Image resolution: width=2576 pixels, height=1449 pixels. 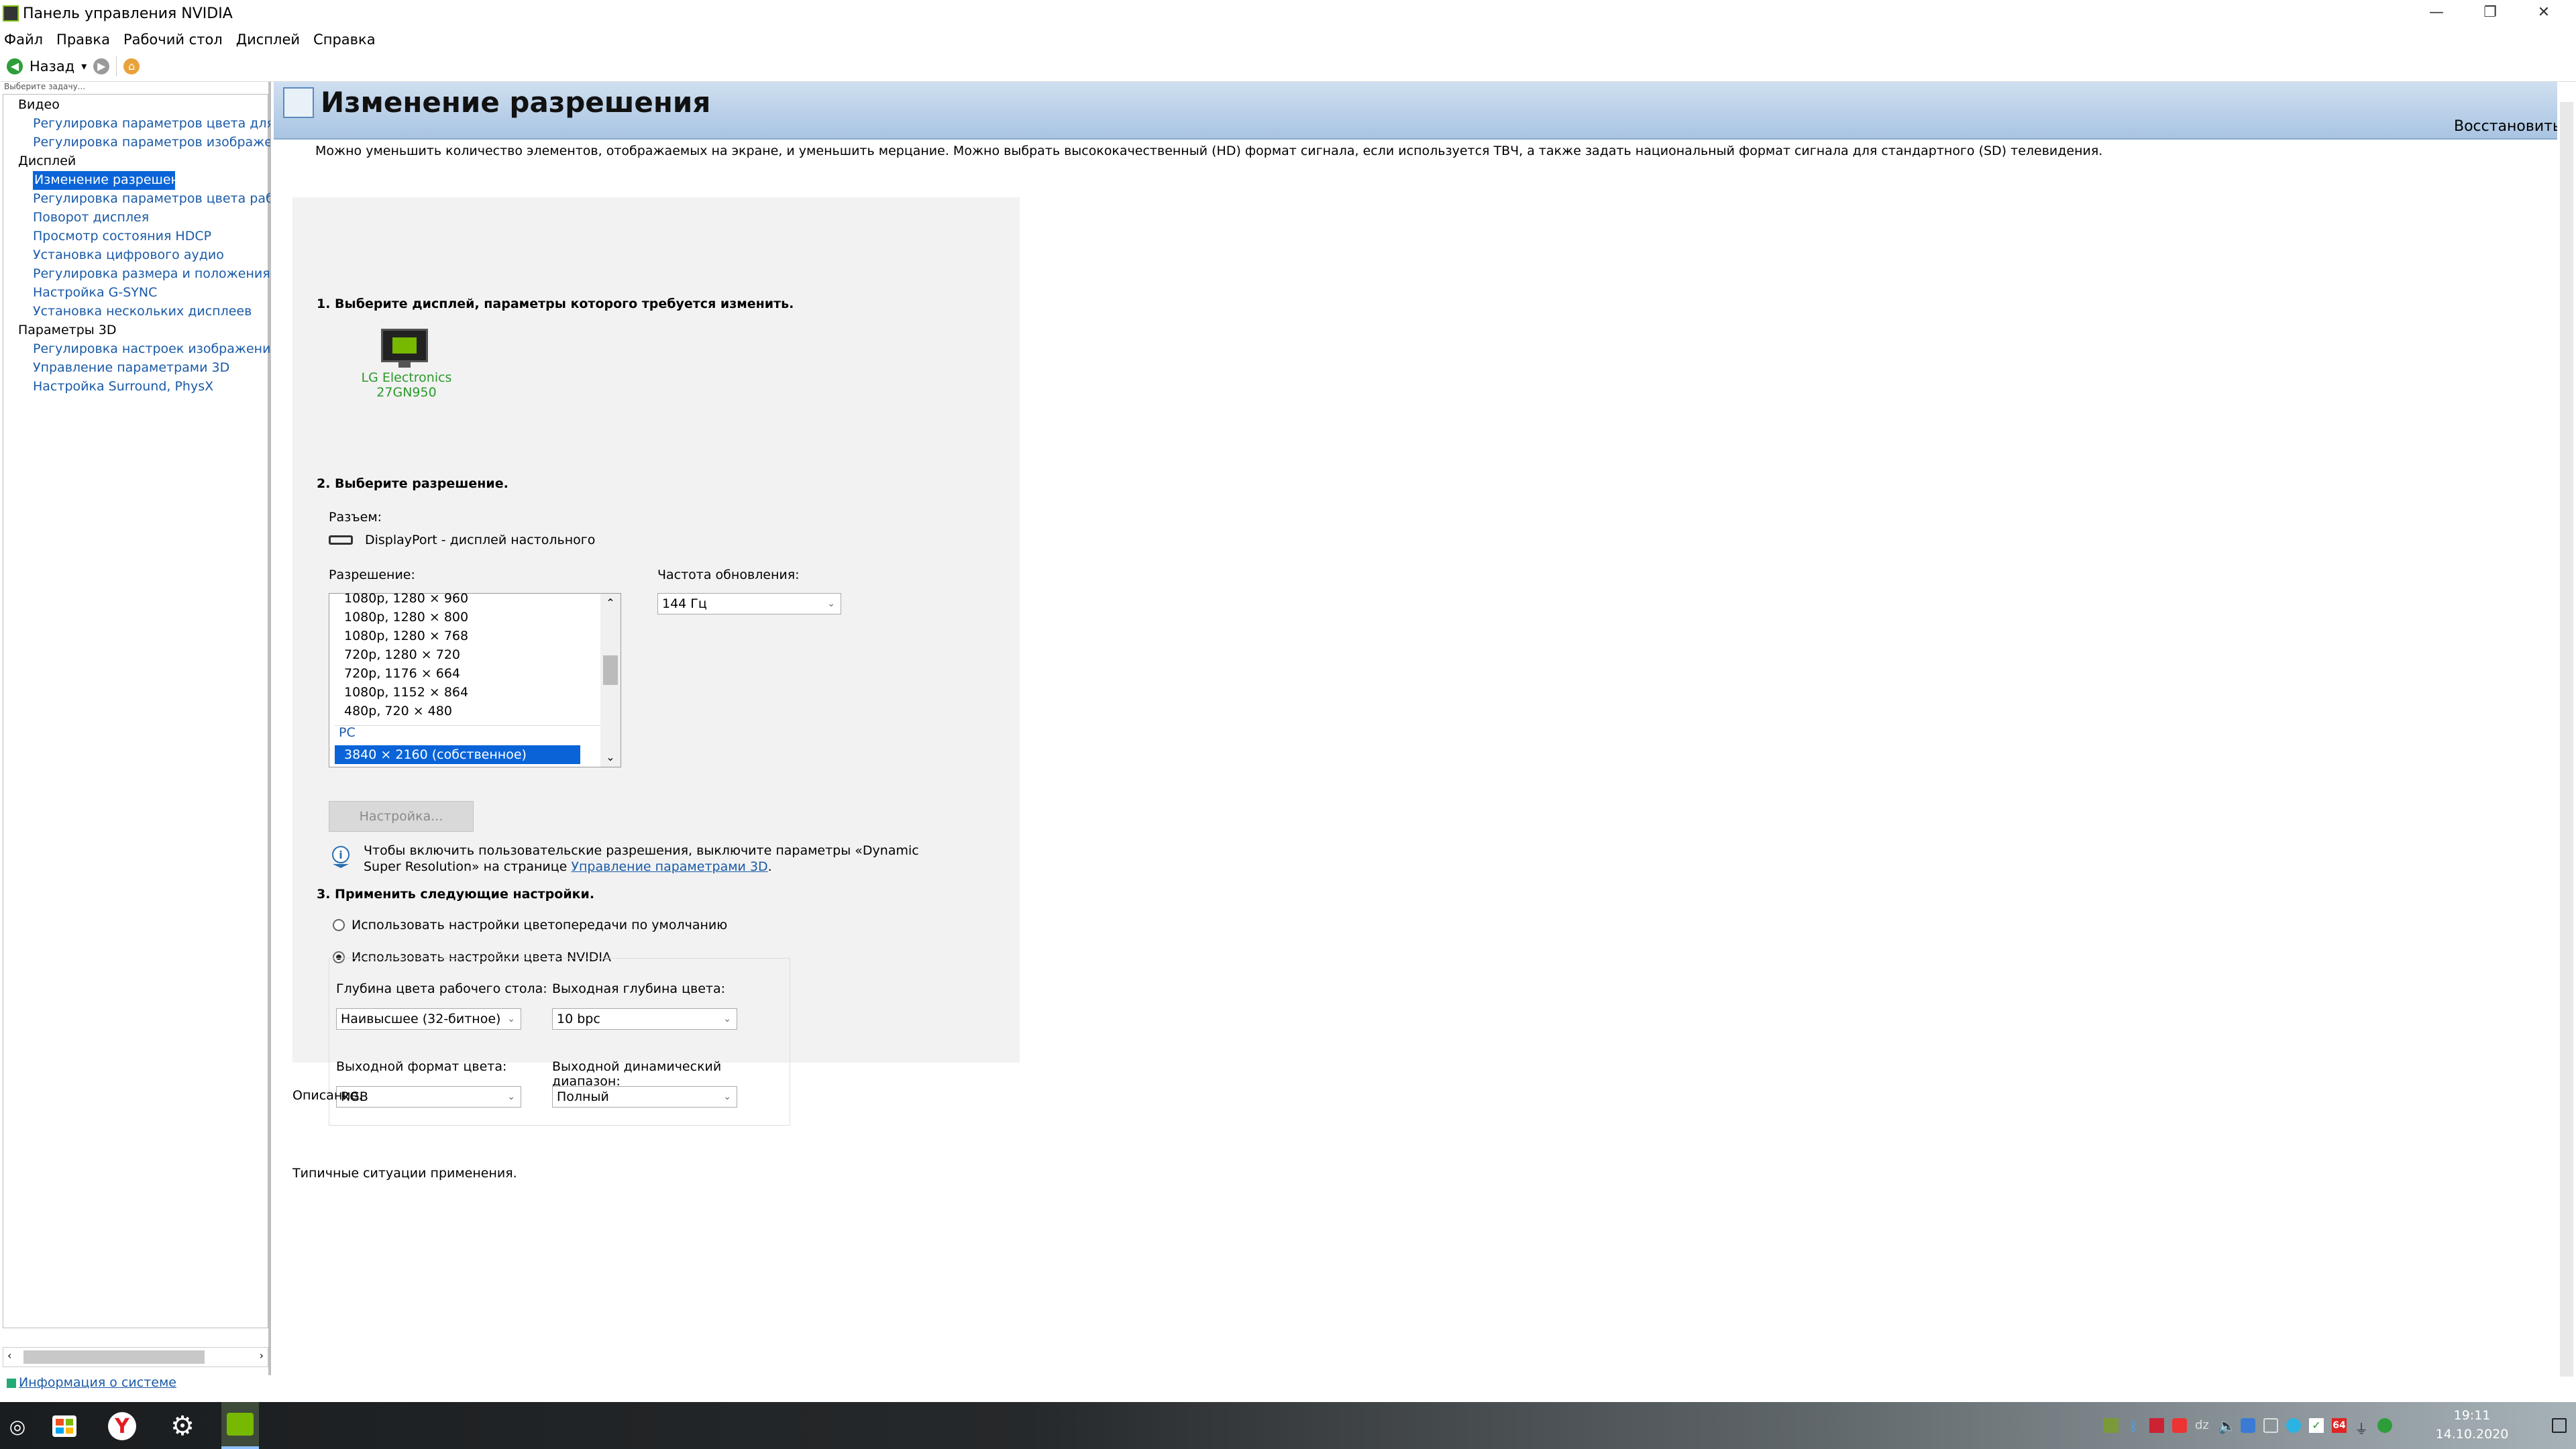 What do you see at coordinates (457, 754) in the screenshot?
I see `selected-resolution: 3840 × 2160 (собственное)` at bounding box center [457, 754].